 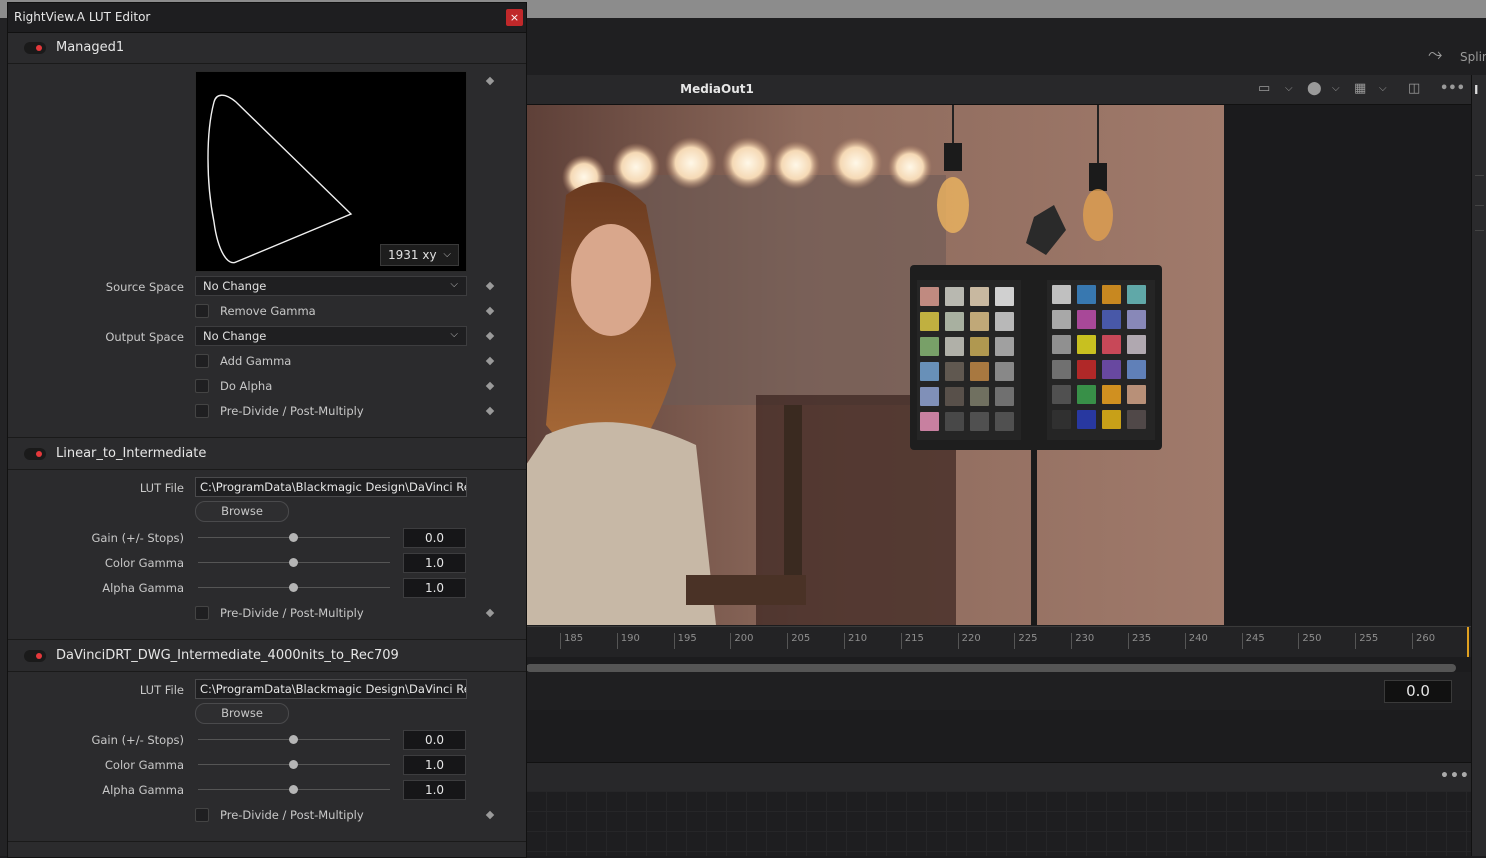 What do you see at coordinates (202, 311) in the screenshot?
I see `remove-gamma-checkbox` at bounding box center [202, 311].